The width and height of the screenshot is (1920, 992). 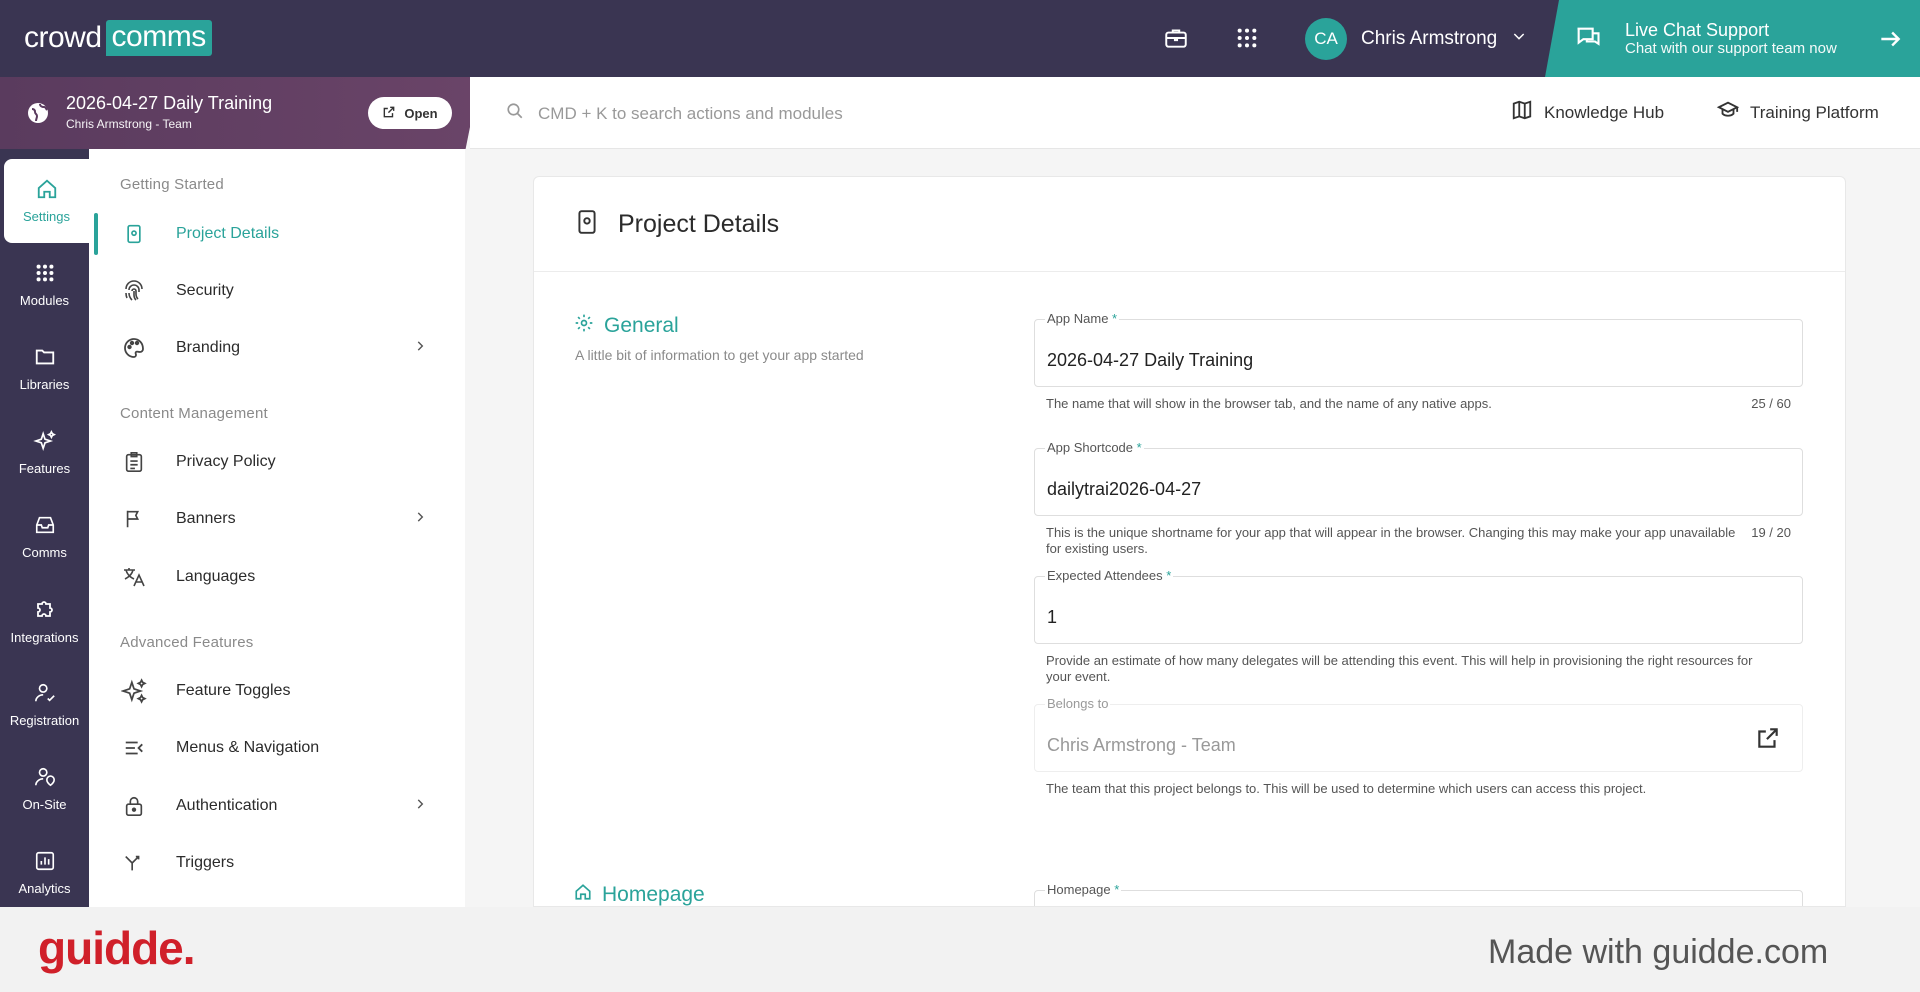 I want to click on clipboard-icon, so click(x=134, y=462).